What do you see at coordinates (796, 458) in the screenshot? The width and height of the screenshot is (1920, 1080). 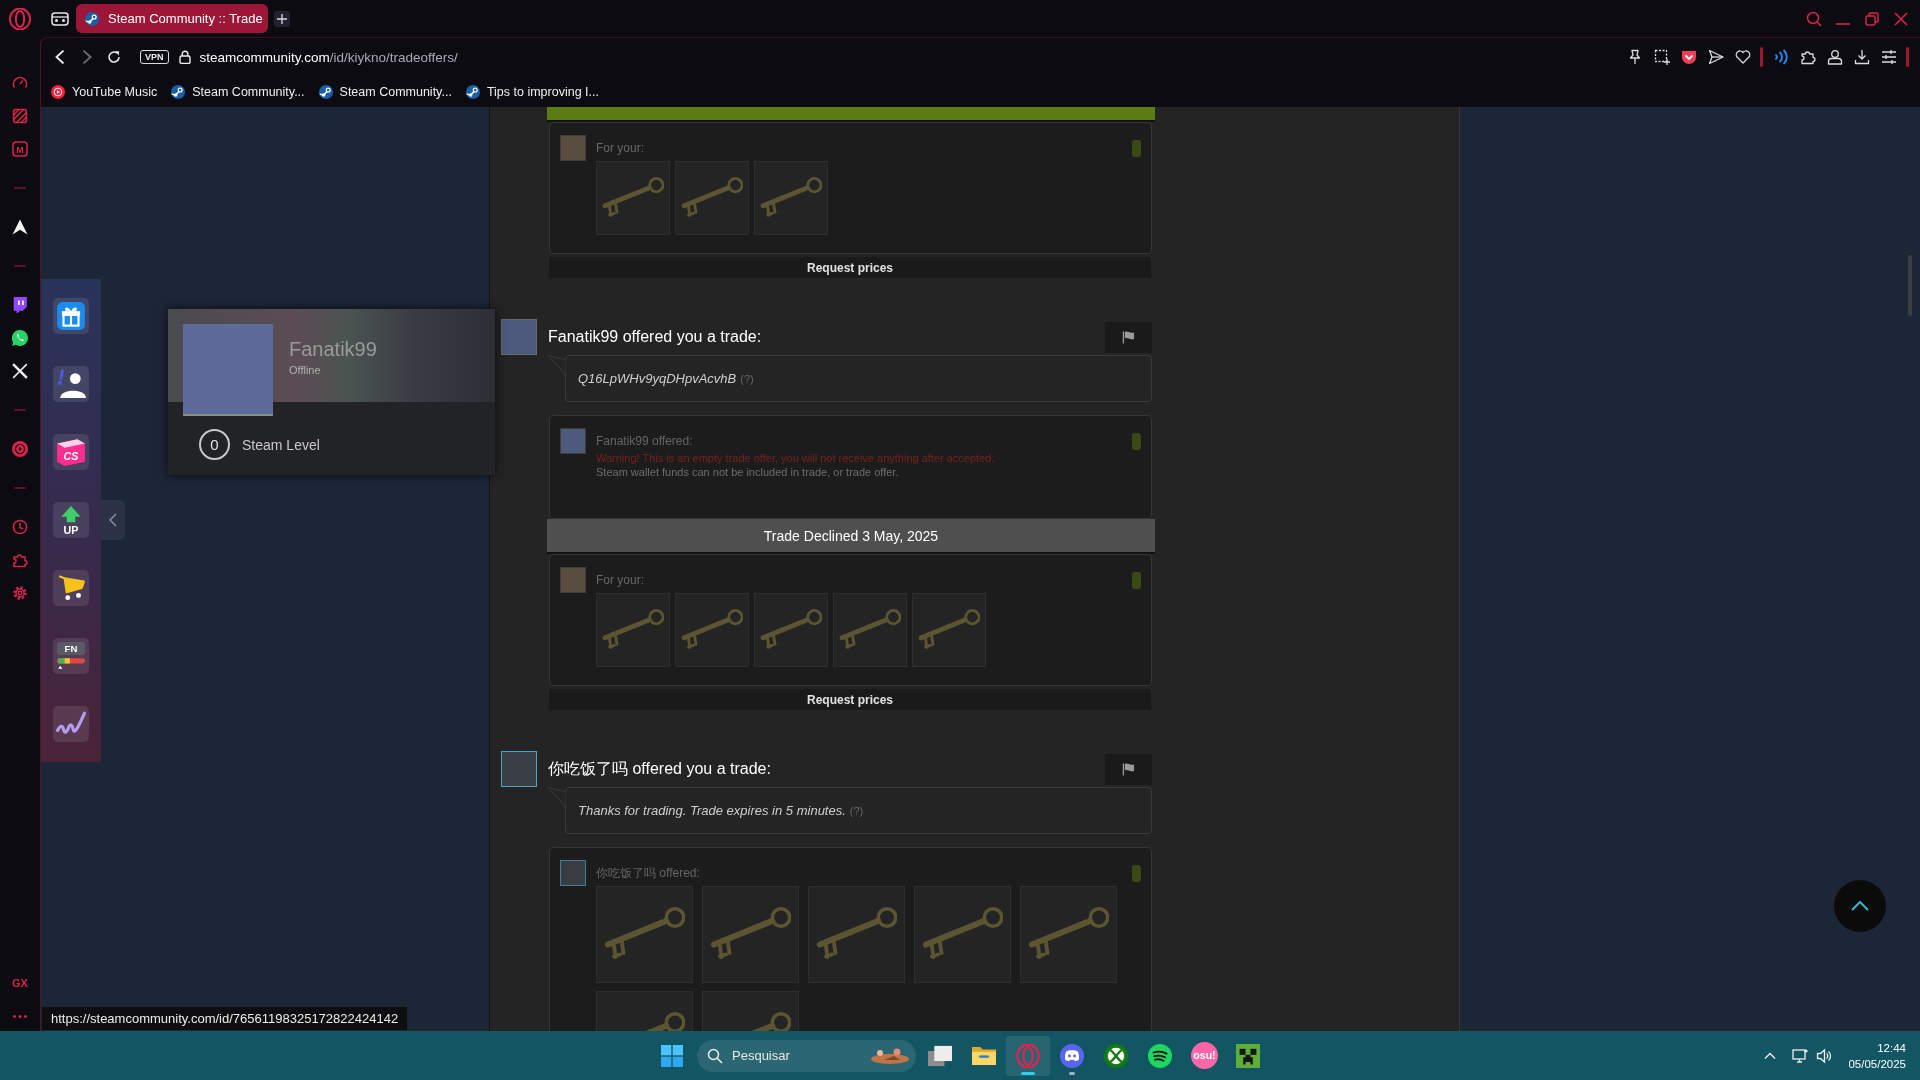 I see `warning-text: Warning! This is an empty trade offer, you will not receive anything after accepted.` at bounding box center [796, 458].